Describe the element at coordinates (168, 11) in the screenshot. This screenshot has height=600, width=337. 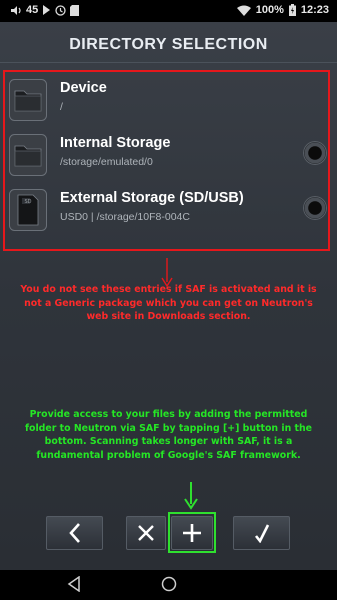
I see `status-bar: 45 100% 12:23` at that location.